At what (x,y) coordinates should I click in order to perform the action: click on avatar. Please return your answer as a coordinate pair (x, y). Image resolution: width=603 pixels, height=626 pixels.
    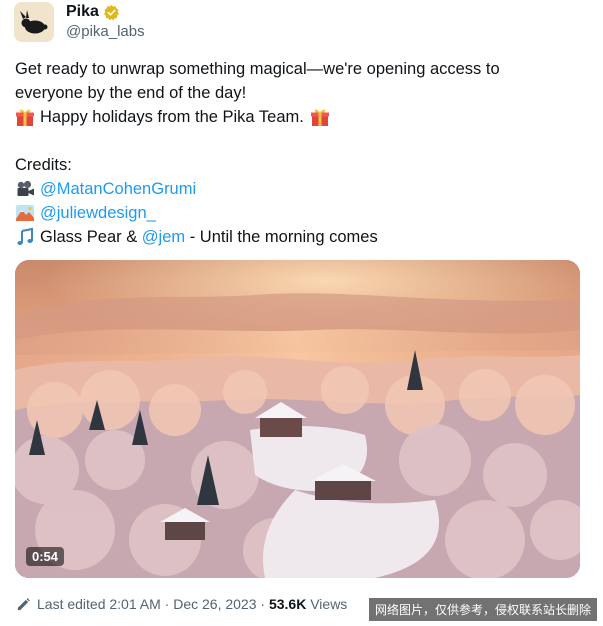
    Looking at the image, I should click on (34, 22).